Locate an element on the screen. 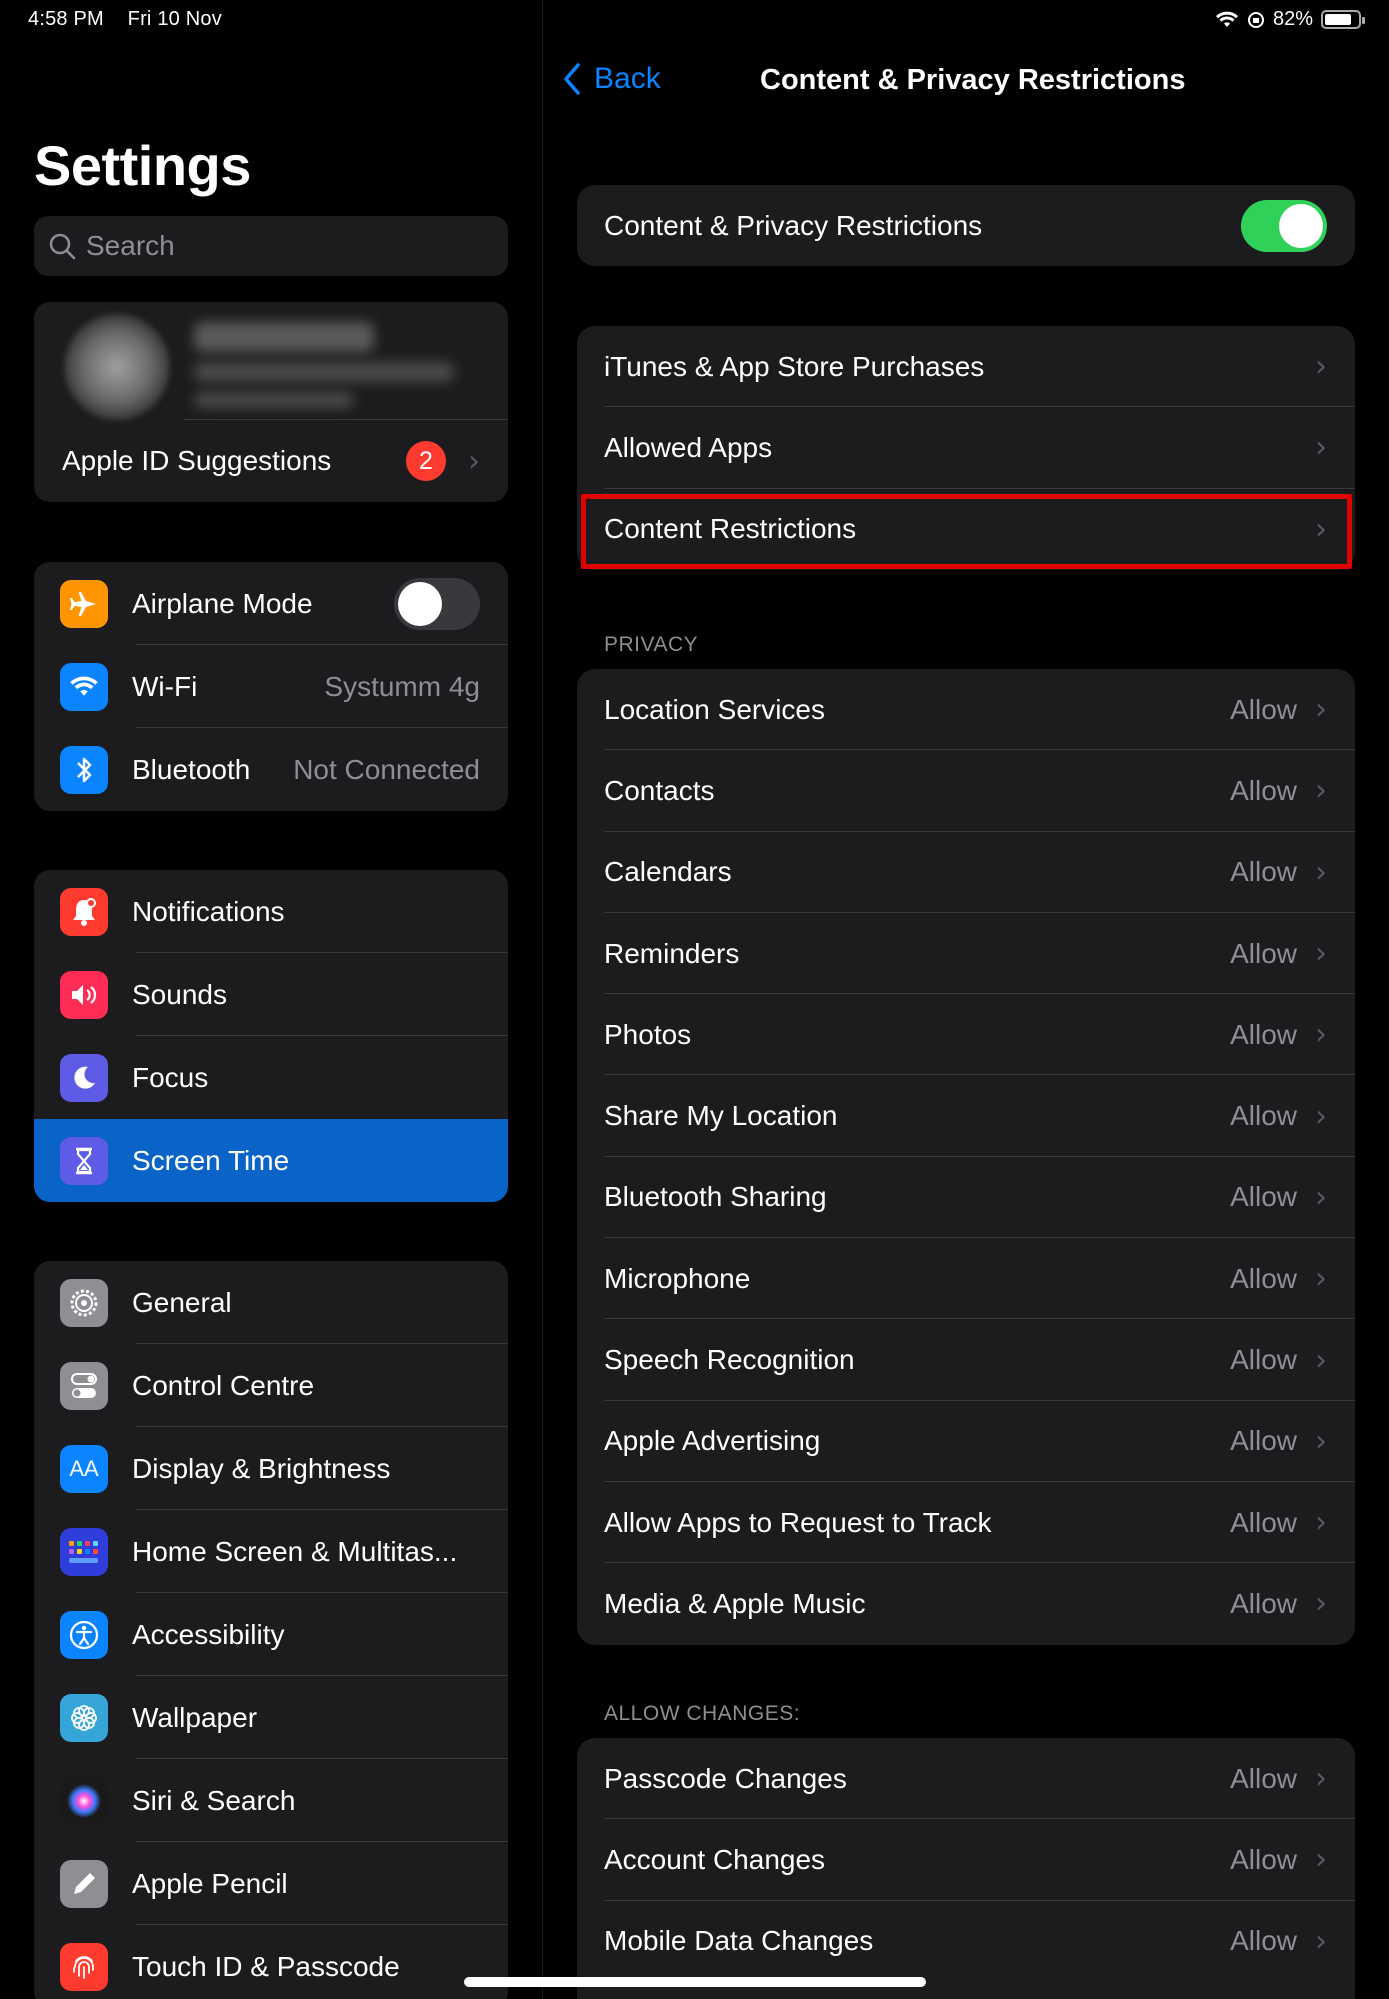 The image size is (1389, 1999). allowed-apps-row: Allowed Apps › is located at coordinates (966, 448).